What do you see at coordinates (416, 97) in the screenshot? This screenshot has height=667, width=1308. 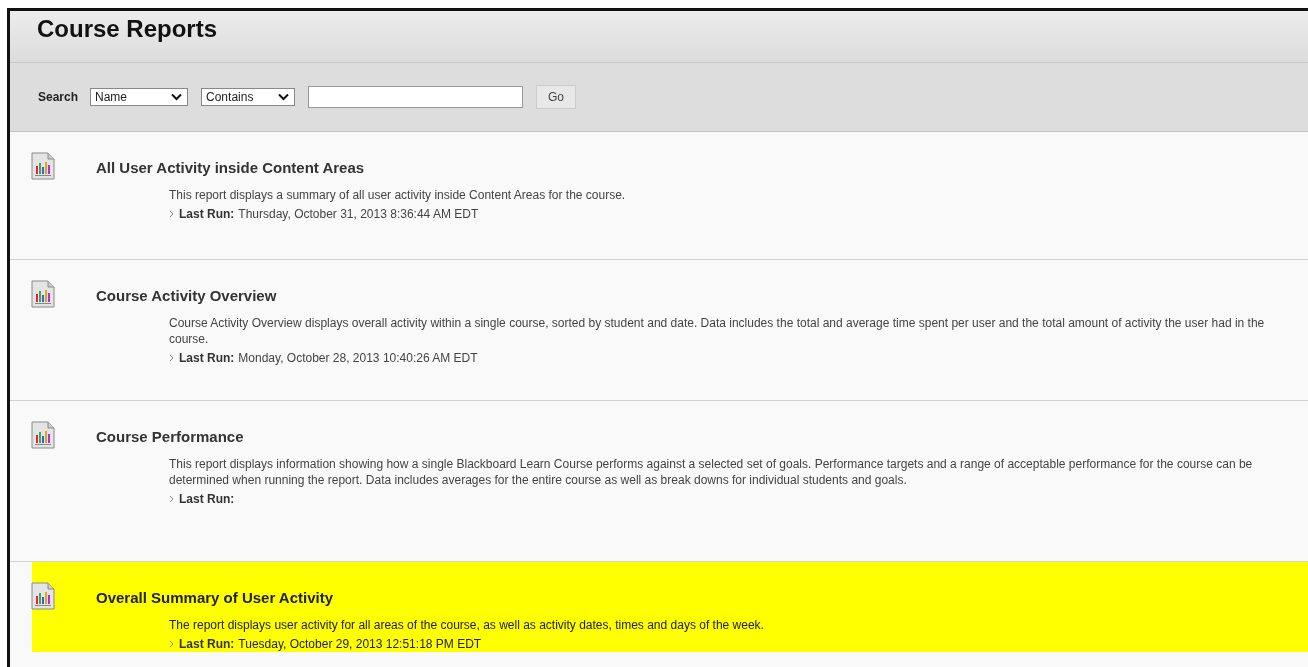 I see `search-field` at bounding box center [416, 97].